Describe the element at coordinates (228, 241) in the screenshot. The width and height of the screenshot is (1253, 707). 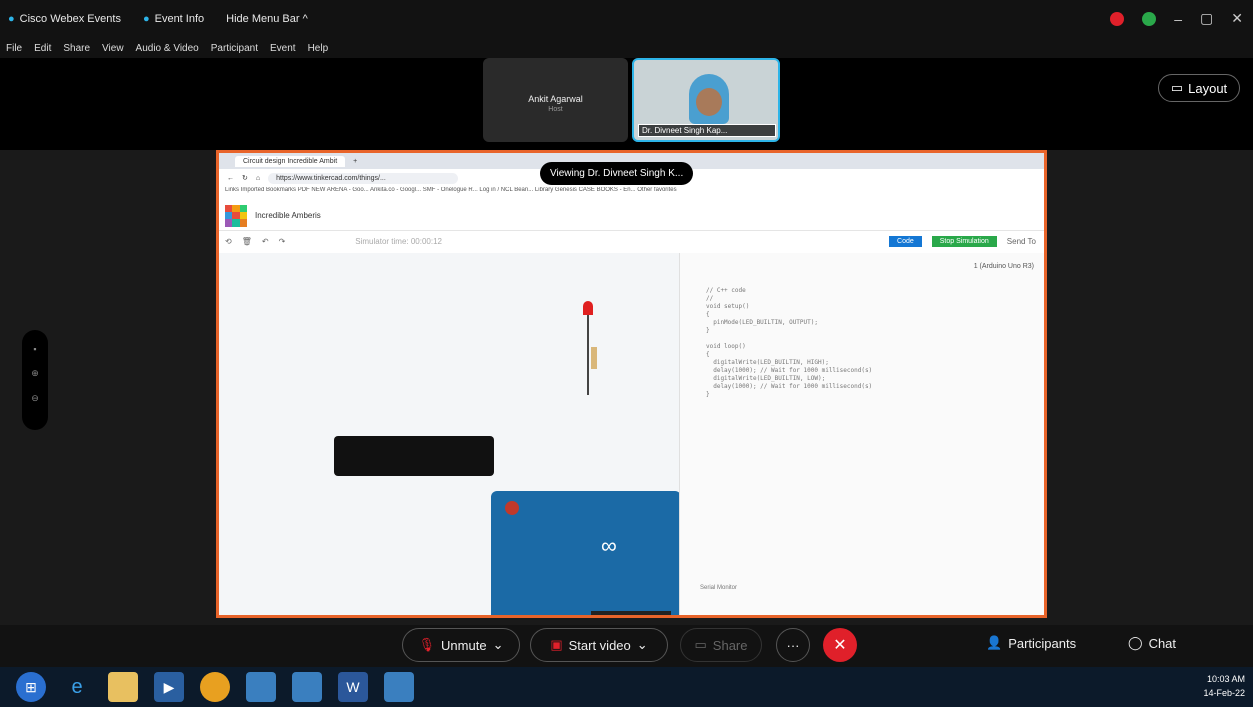
I see `rotate-icon: ⟲` at that location.